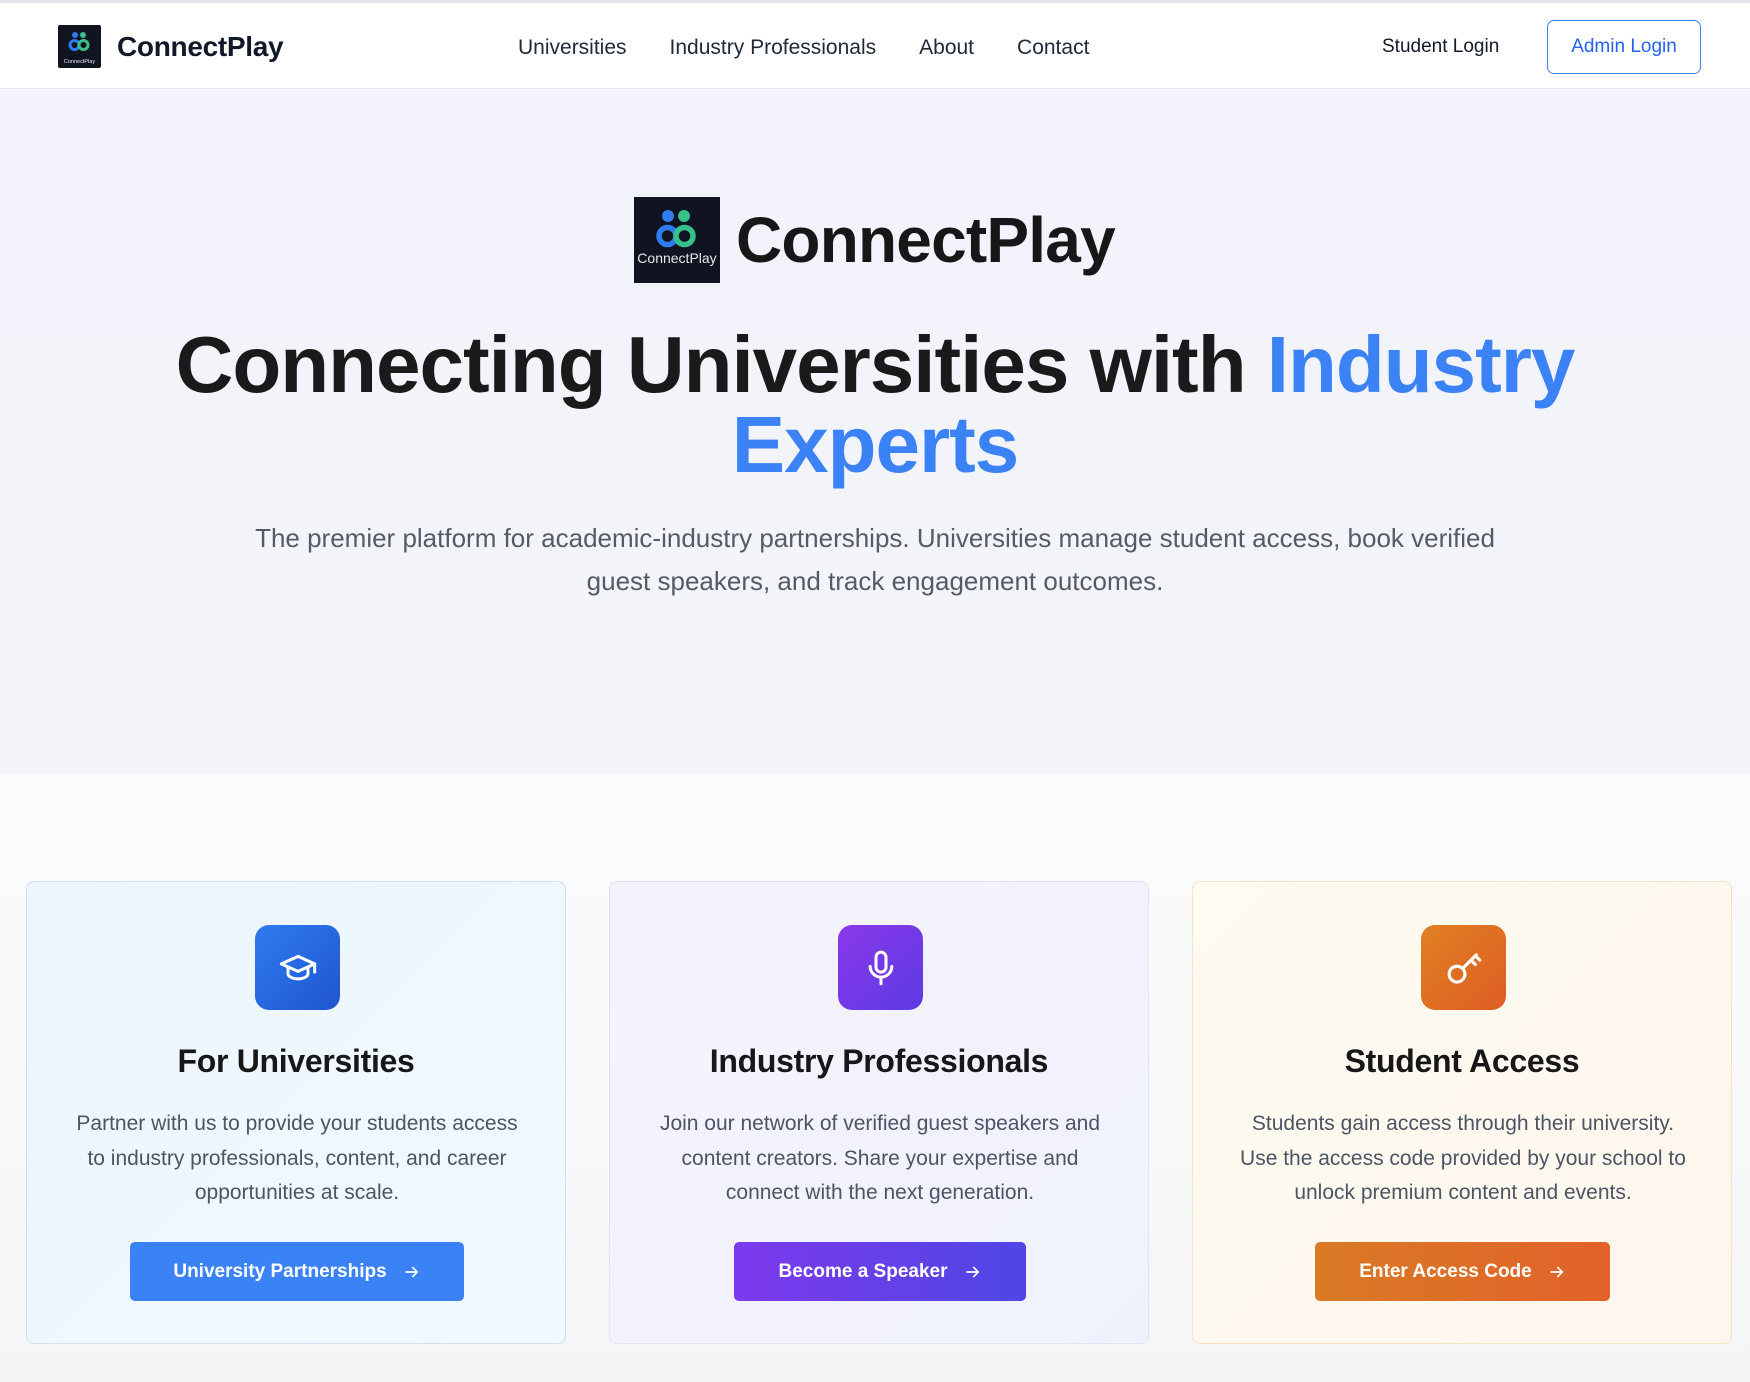 This screenshot has width=1750, height=1382. What do you see at coordinates (280, 1271) in the screenshot?
I see `button-label: University Partnerships` at bounding box center [280, 1271].